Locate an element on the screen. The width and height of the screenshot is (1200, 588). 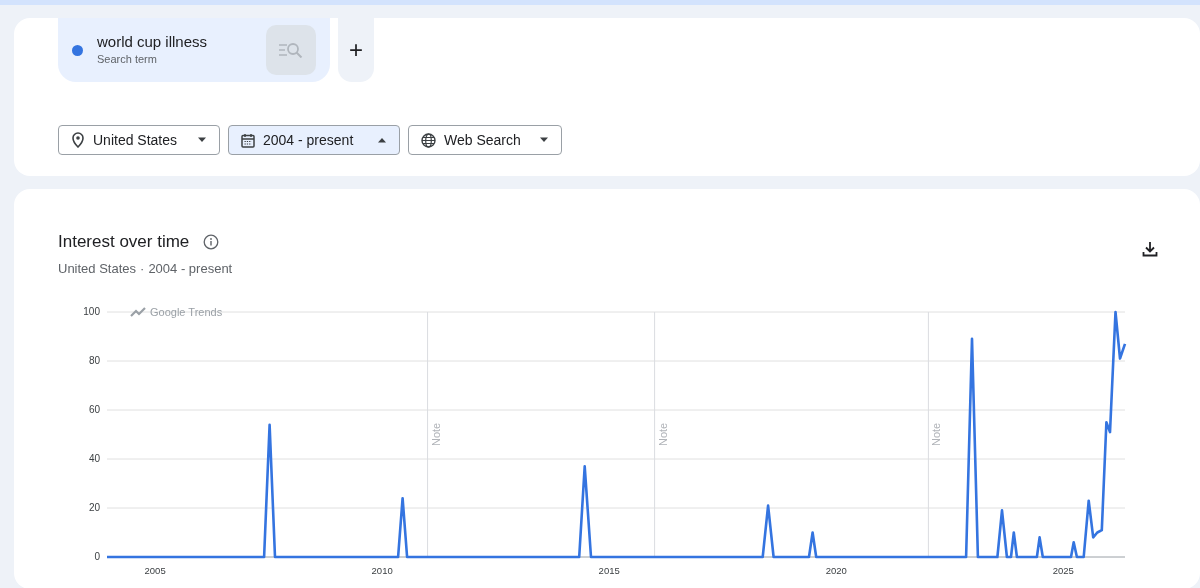
filter-dropdown: United States is located at coordinates (139, 140).